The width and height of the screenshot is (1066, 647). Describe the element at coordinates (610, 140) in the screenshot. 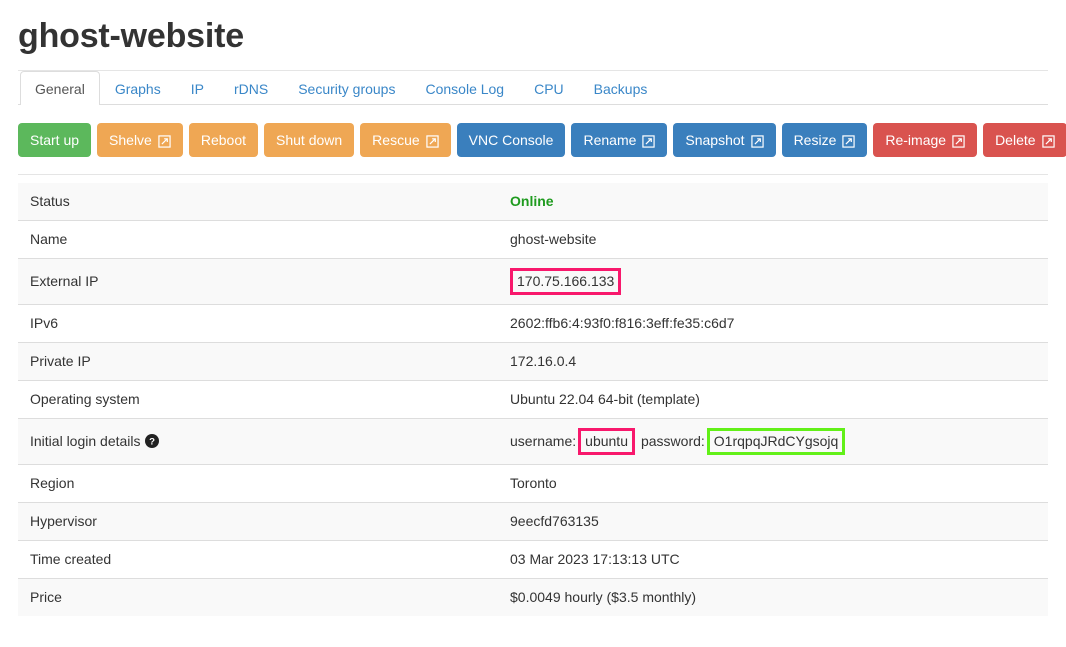

I see `button-label: Rename` at that location.